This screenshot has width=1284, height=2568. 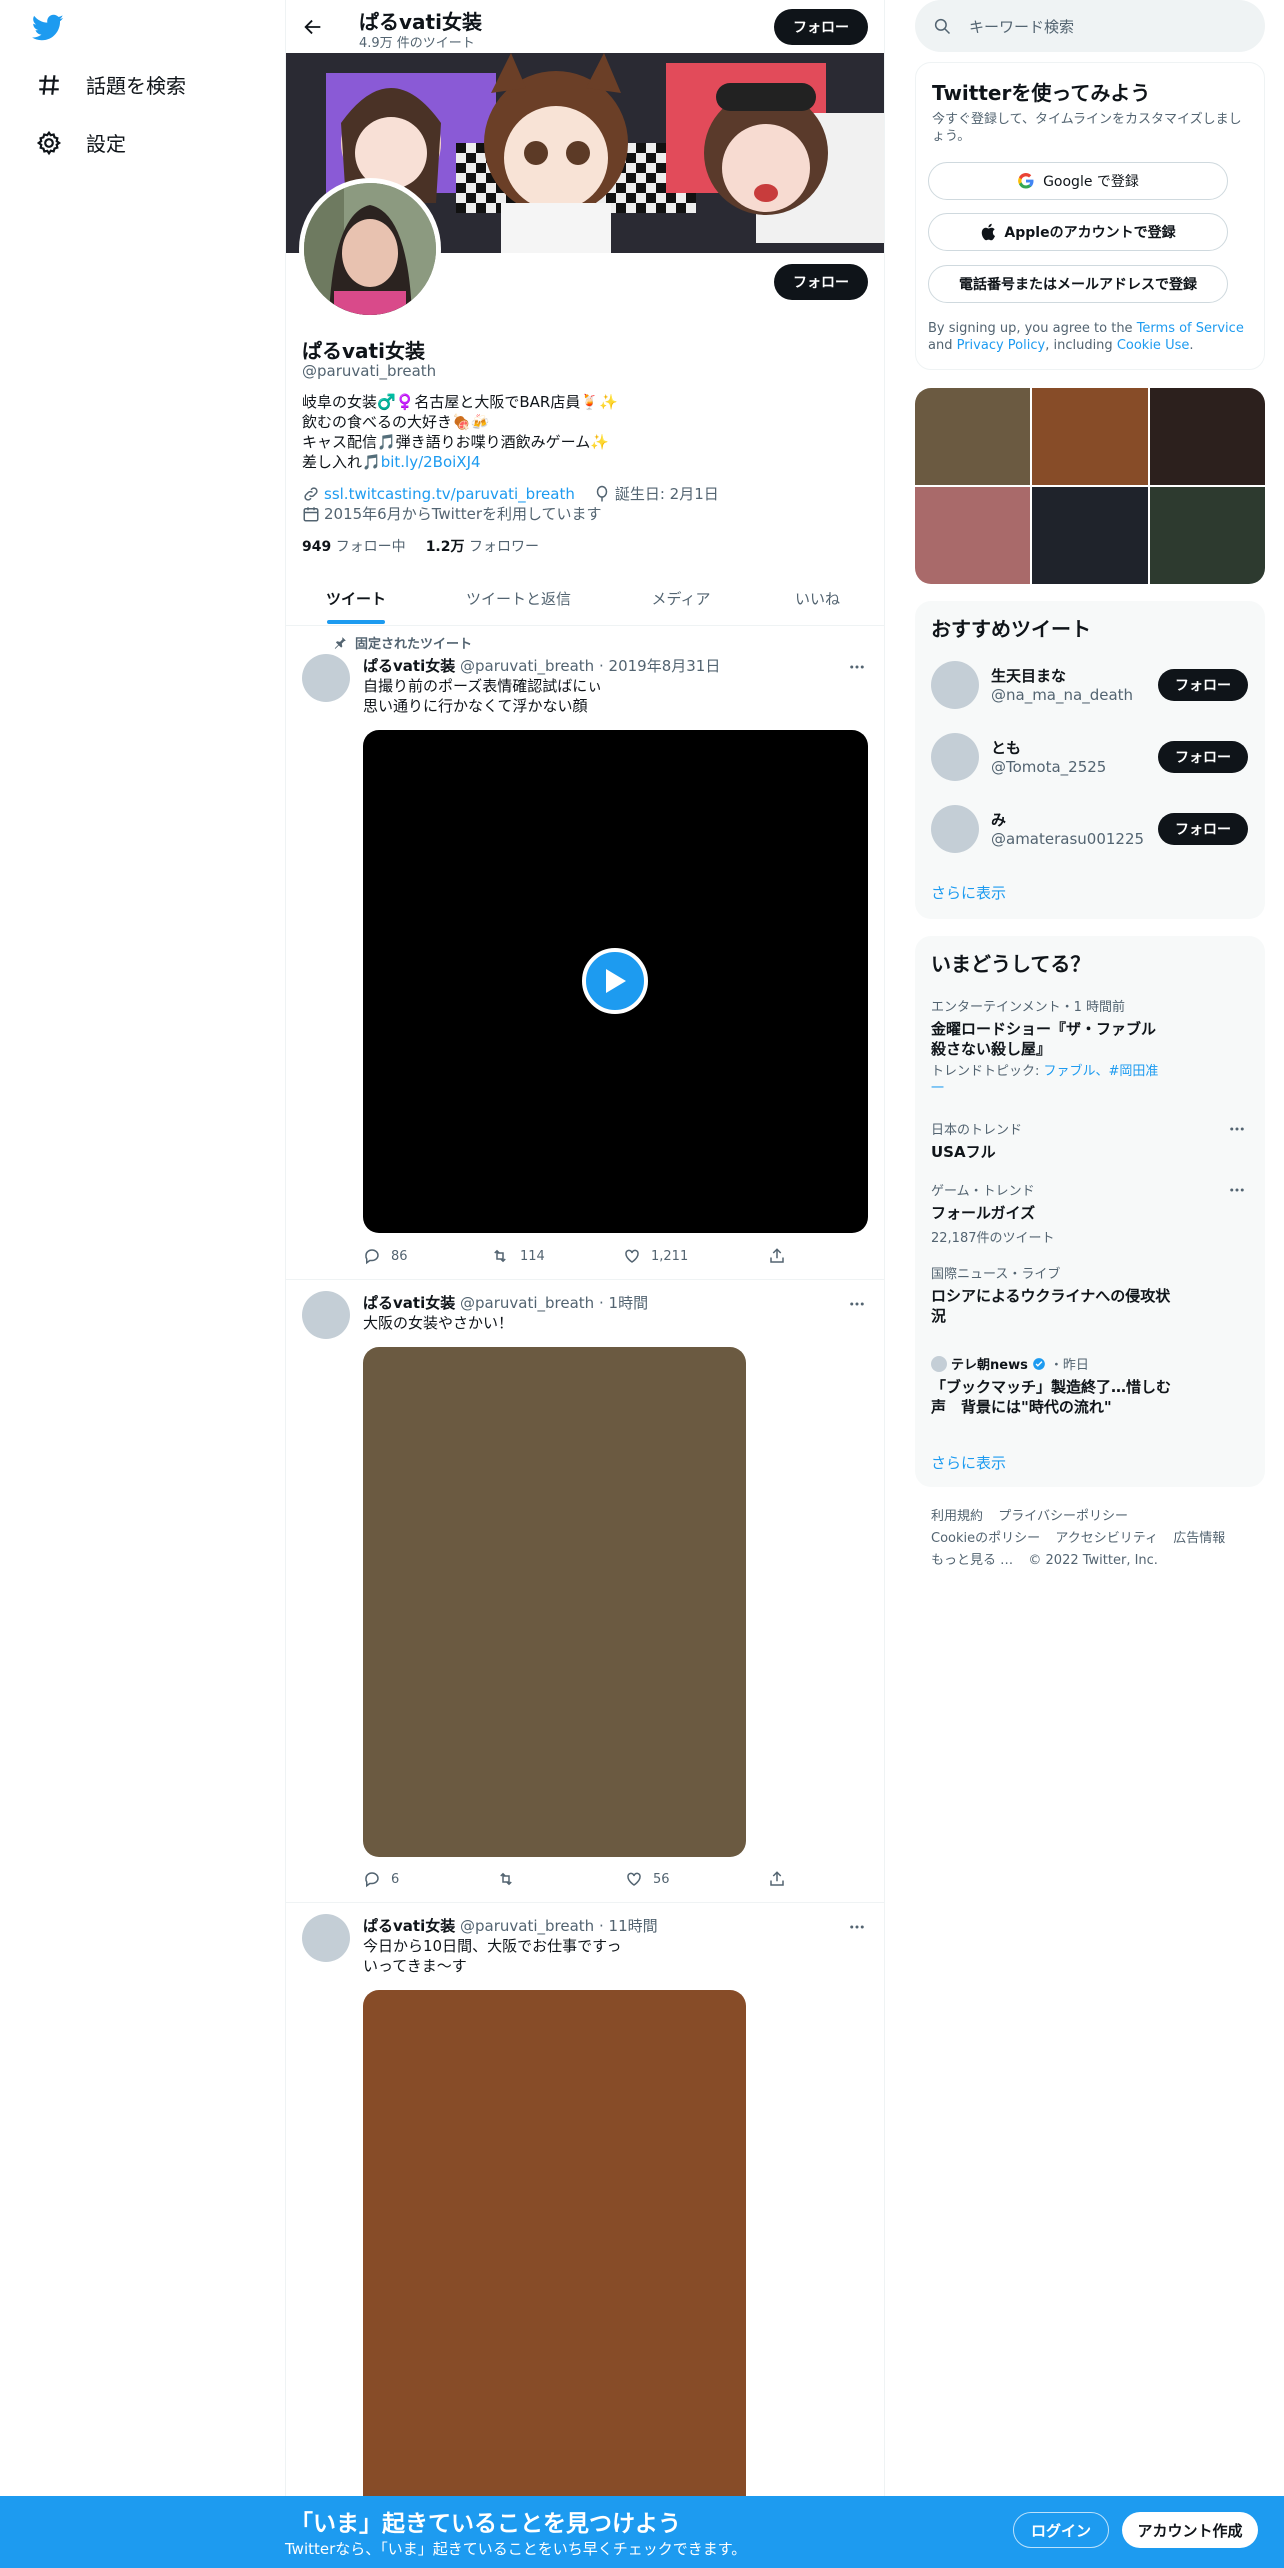 I want to click on recommend-more-link: さらに表示, so click(x=968, y=892).